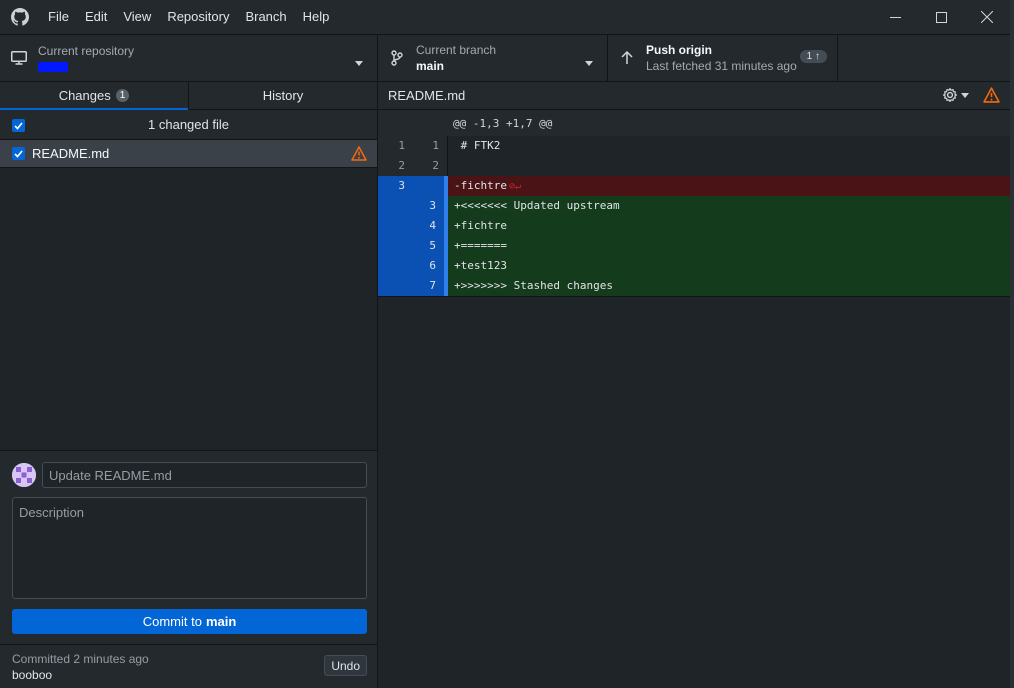 Image resolution: width=1014 pixels, height=688 pixels. What do you see at coordinates (679, 50) in the screenshot?
I see `push-title: Push origin` at bounding box center [679, 50].